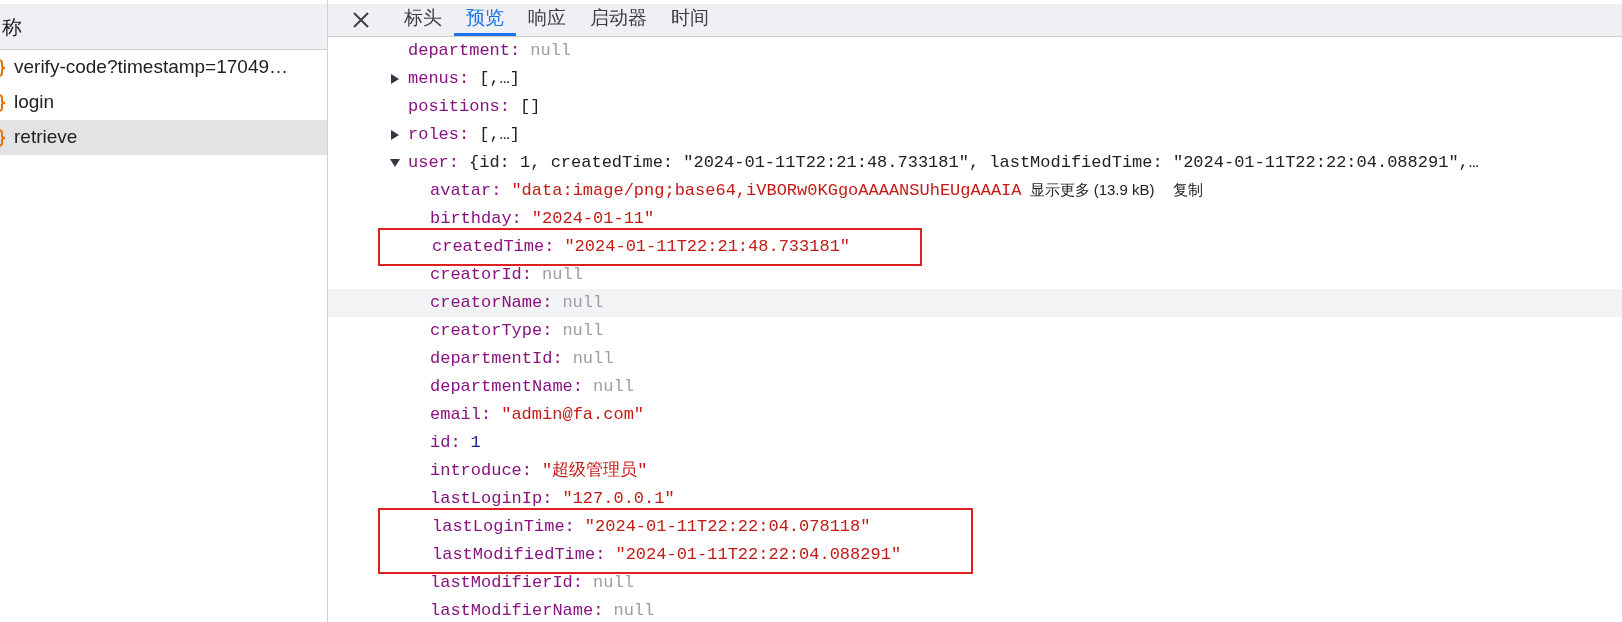  Describe the element at coordinates (433, 162) in the screenshot. I see `property-key: user:` at that location.